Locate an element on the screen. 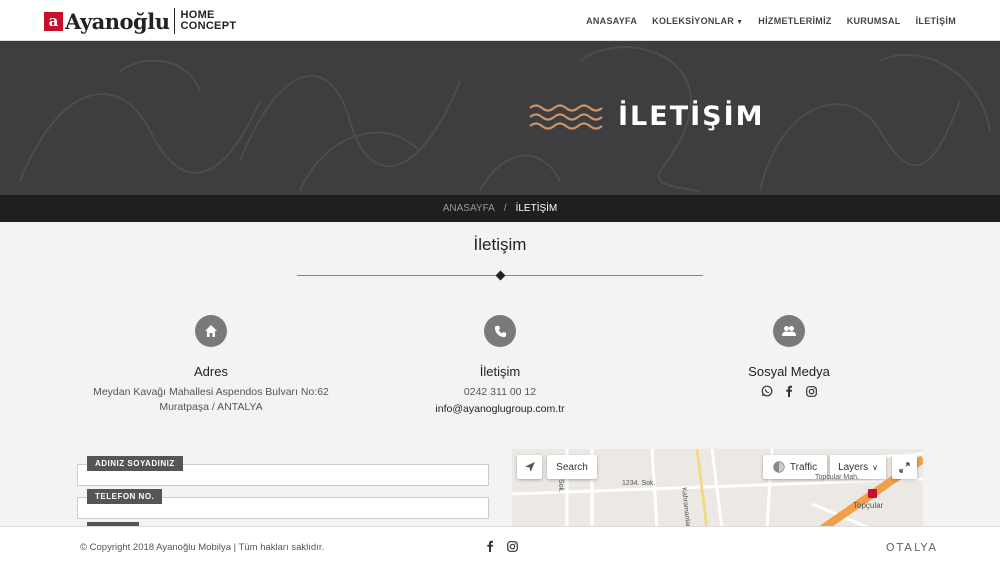 The image size is (1000, 568). nav-item-anasayfa: ANASAYFA is located at coordinates (611, 21).